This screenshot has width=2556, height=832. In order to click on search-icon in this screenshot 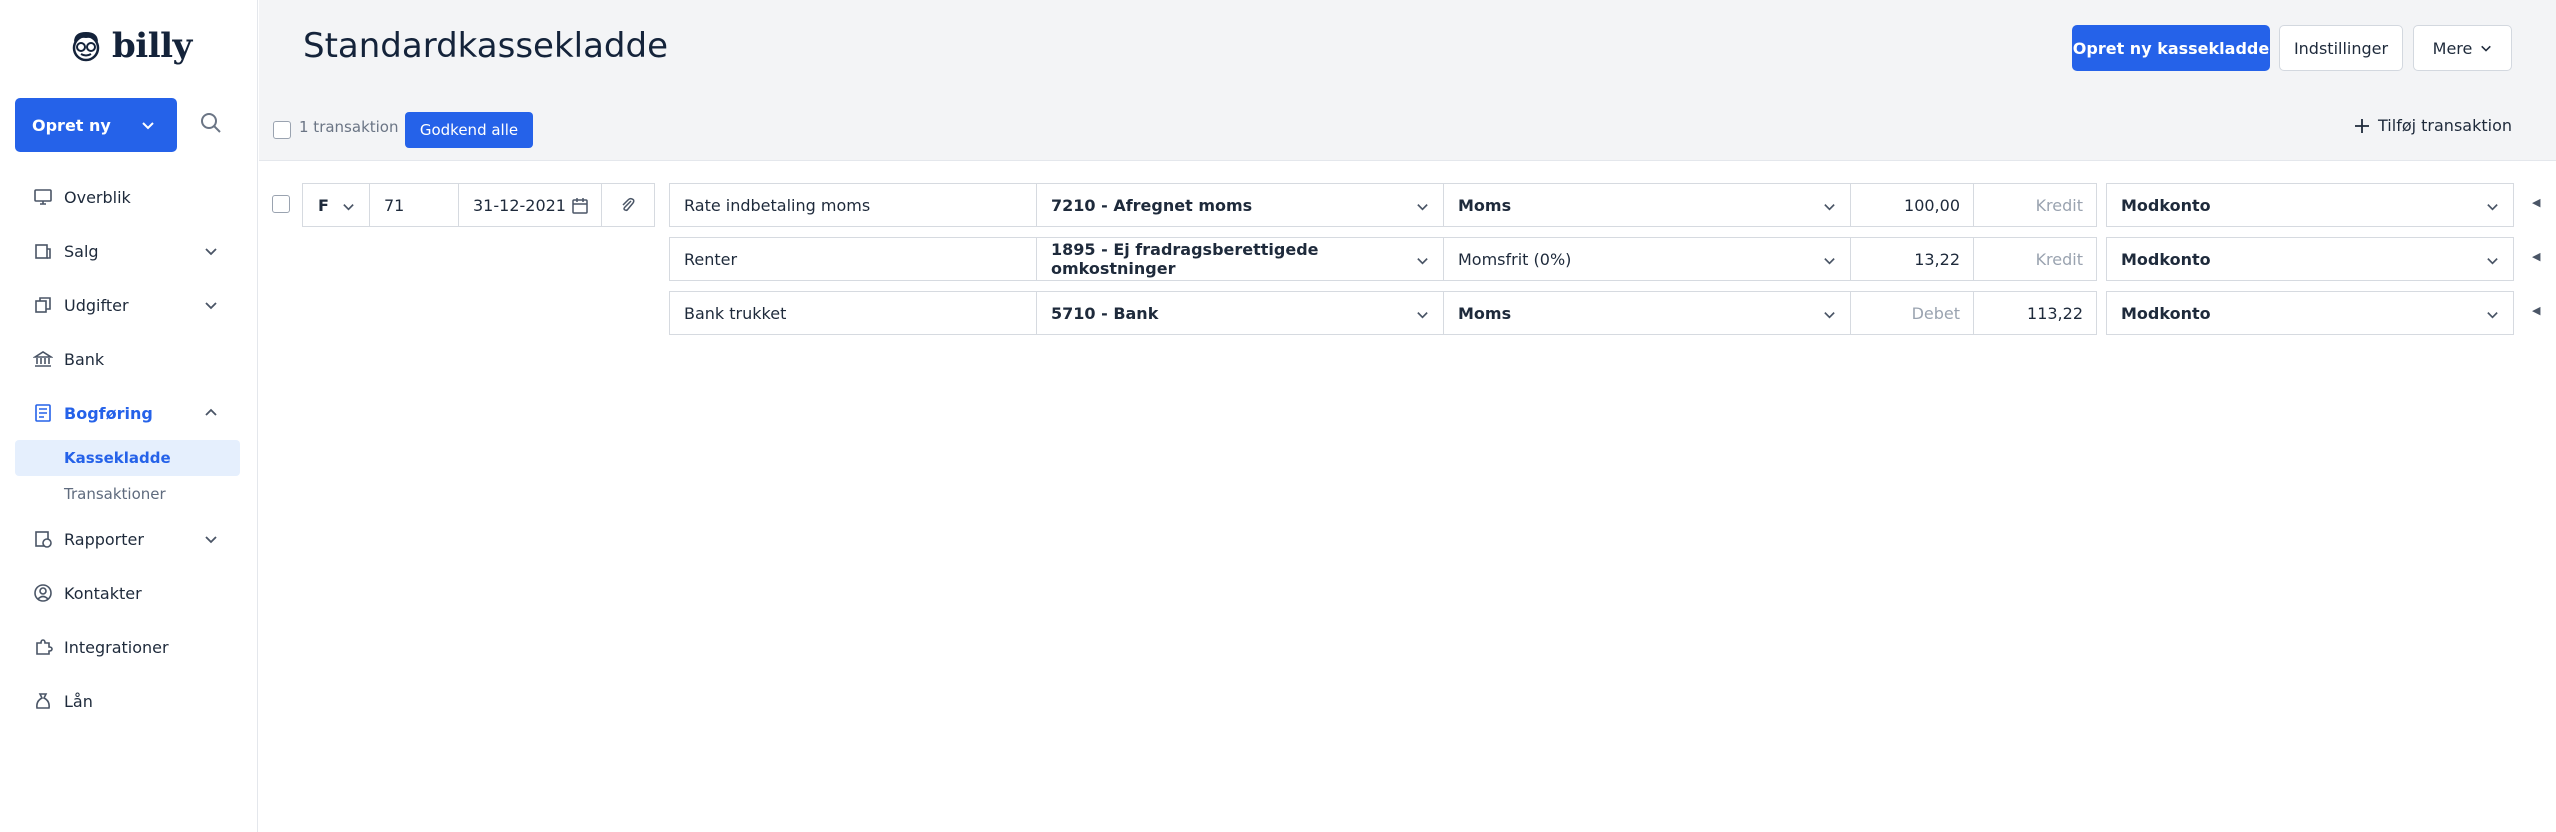, I will do `click(211, 123)`.